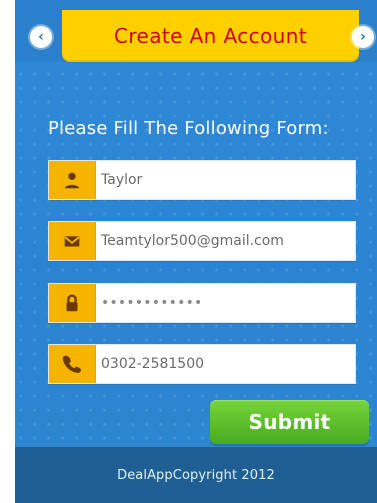  What do you see at coordinates (210, 36) in the screenshot?
I see `page-title: Create An Account` at bounding box center [210, 36].